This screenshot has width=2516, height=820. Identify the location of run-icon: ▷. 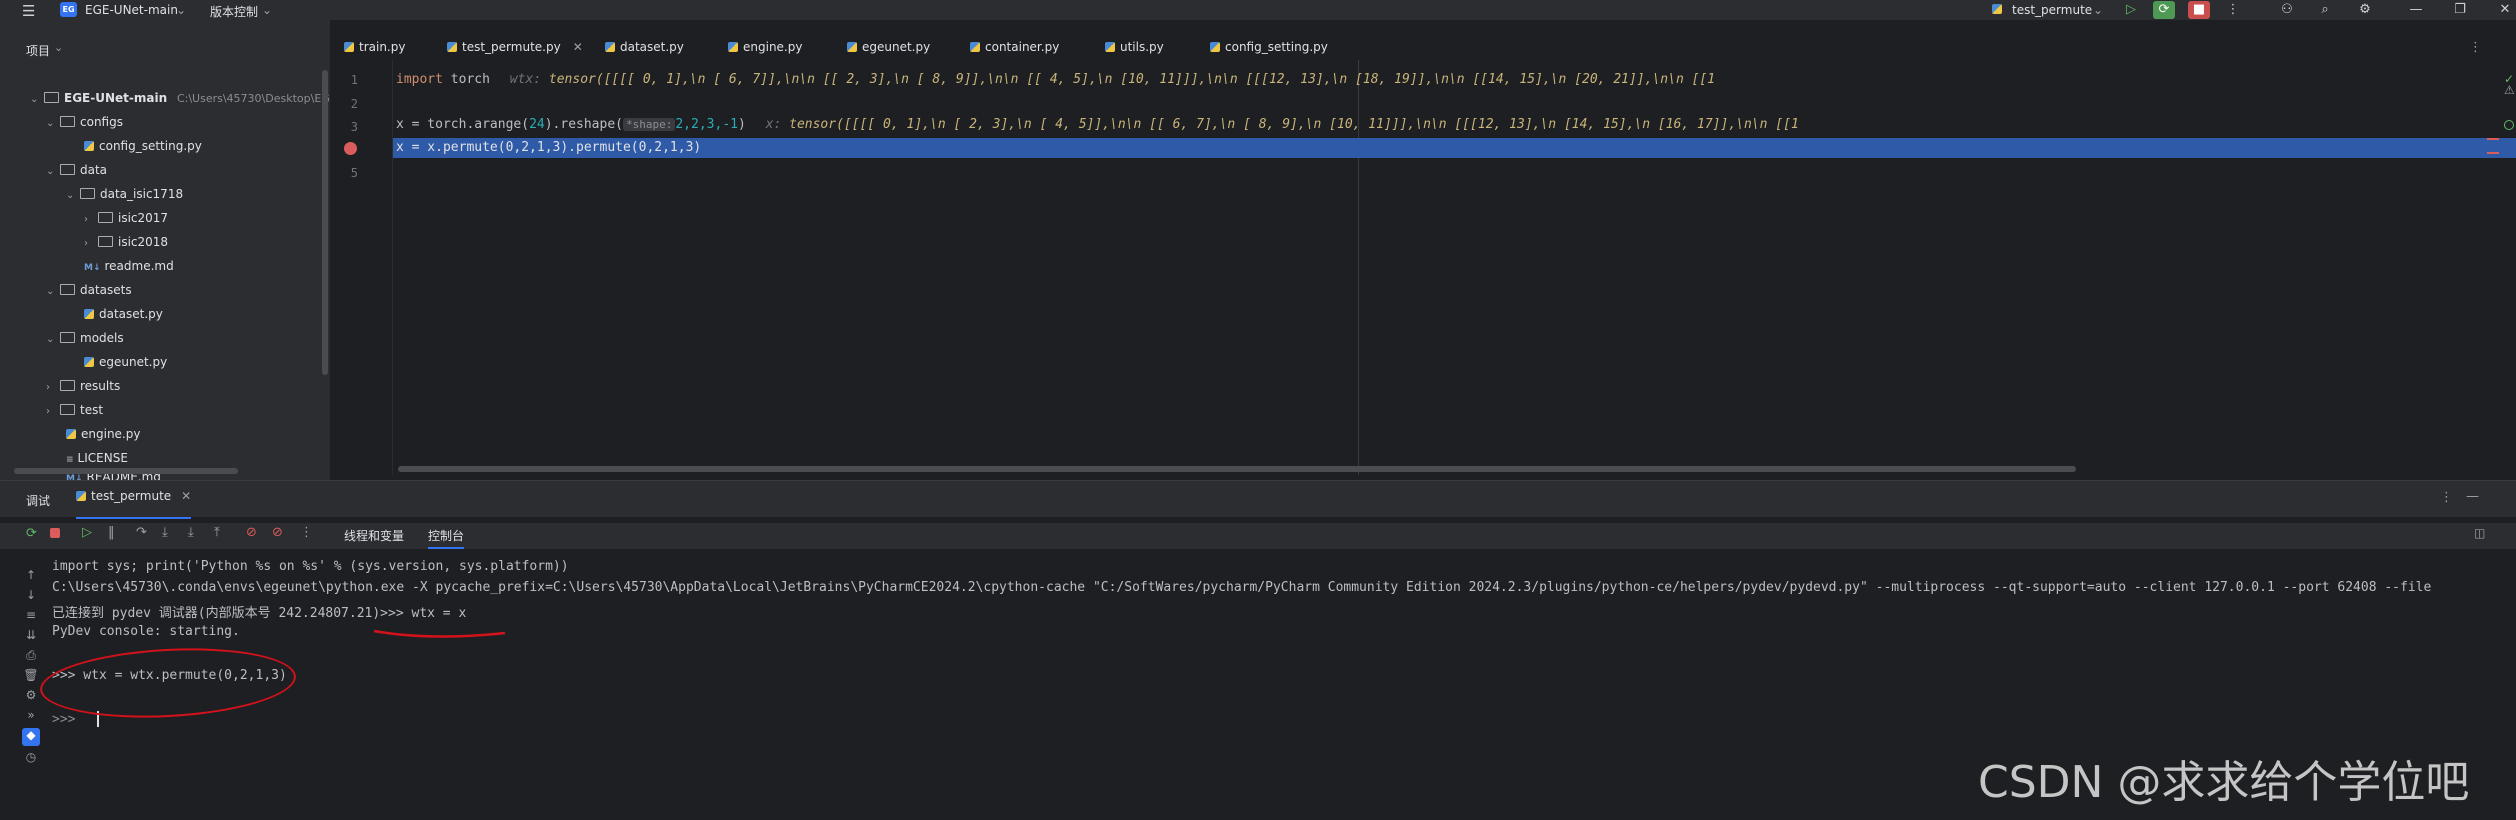
(2131, 10).